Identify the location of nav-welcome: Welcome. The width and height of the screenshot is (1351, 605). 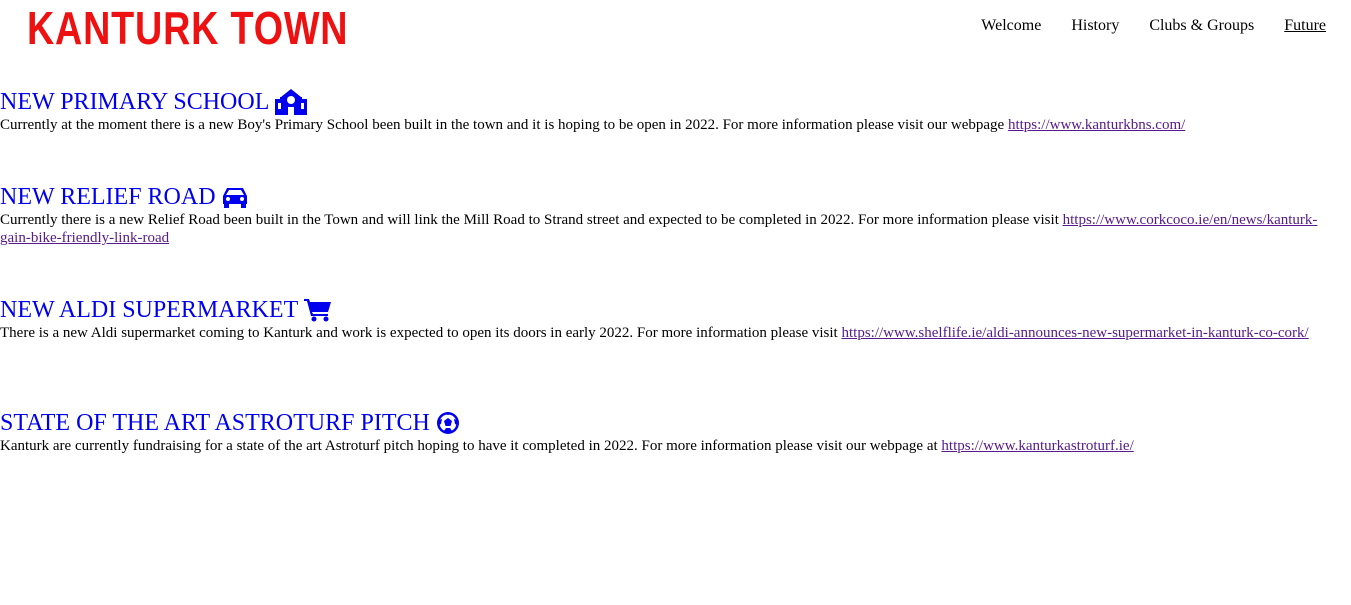
(1011, 26).